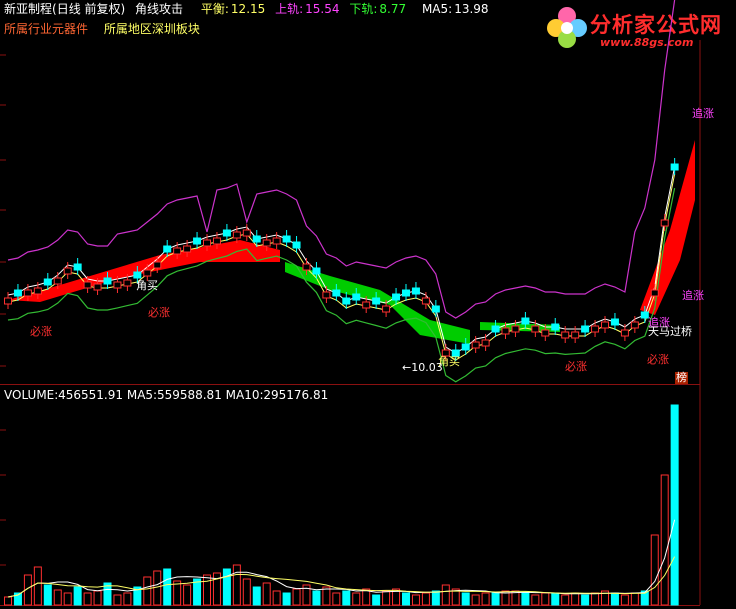 This screenshot has width=736, height=609. Describe the element at coordinates (341, 558) in the screenshot. I see `volume-ma-lines` at that location.